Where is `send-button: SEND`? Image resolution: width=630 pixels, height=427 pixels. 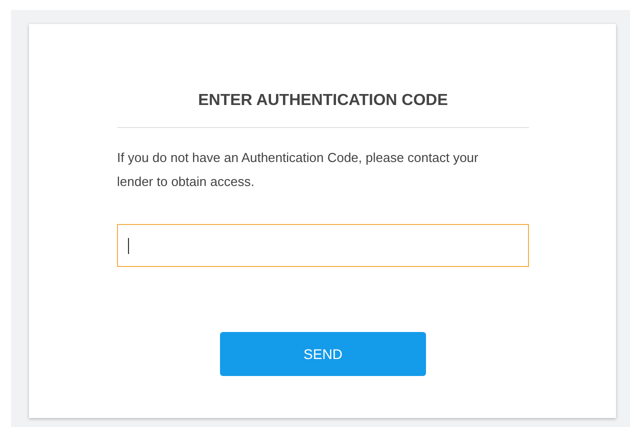
send-button: SEND is located at coordinates (323, 354).